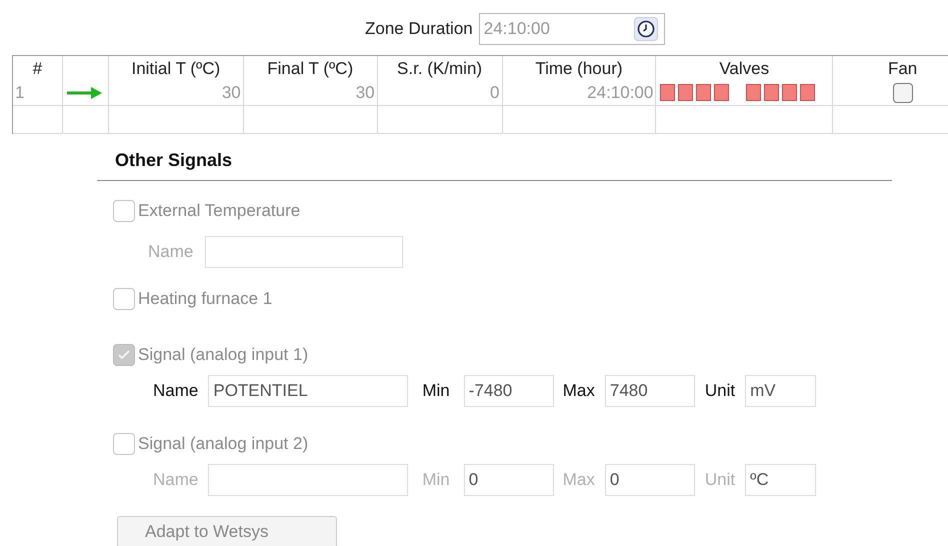 This screenshot has height=546, width=948. What do you see at coordinates (495, 93) in the screenshot?
I see `table-cell-text: 0` at bounding box center [495, 93].